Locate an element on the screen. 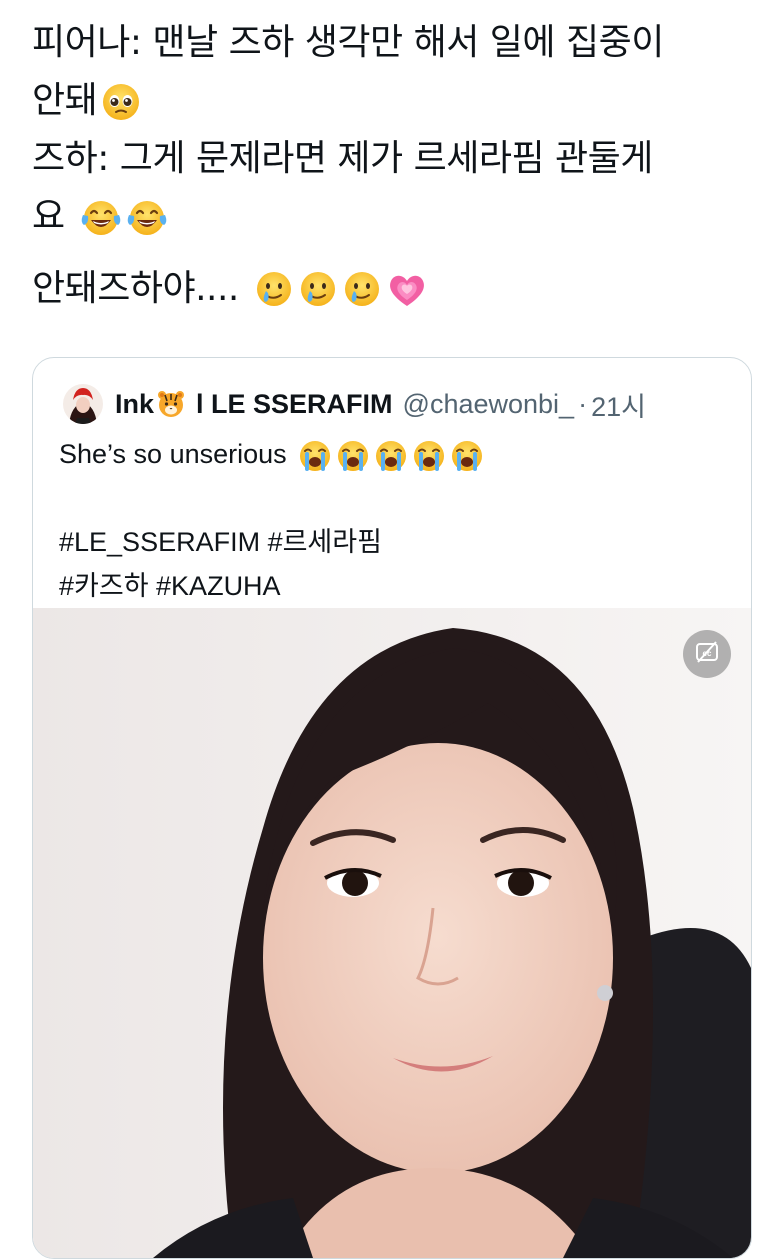 The width and height of the screenshot is (783, 1259). quoted-text-line: She’s so unserious is located at coordinates (399, 454).